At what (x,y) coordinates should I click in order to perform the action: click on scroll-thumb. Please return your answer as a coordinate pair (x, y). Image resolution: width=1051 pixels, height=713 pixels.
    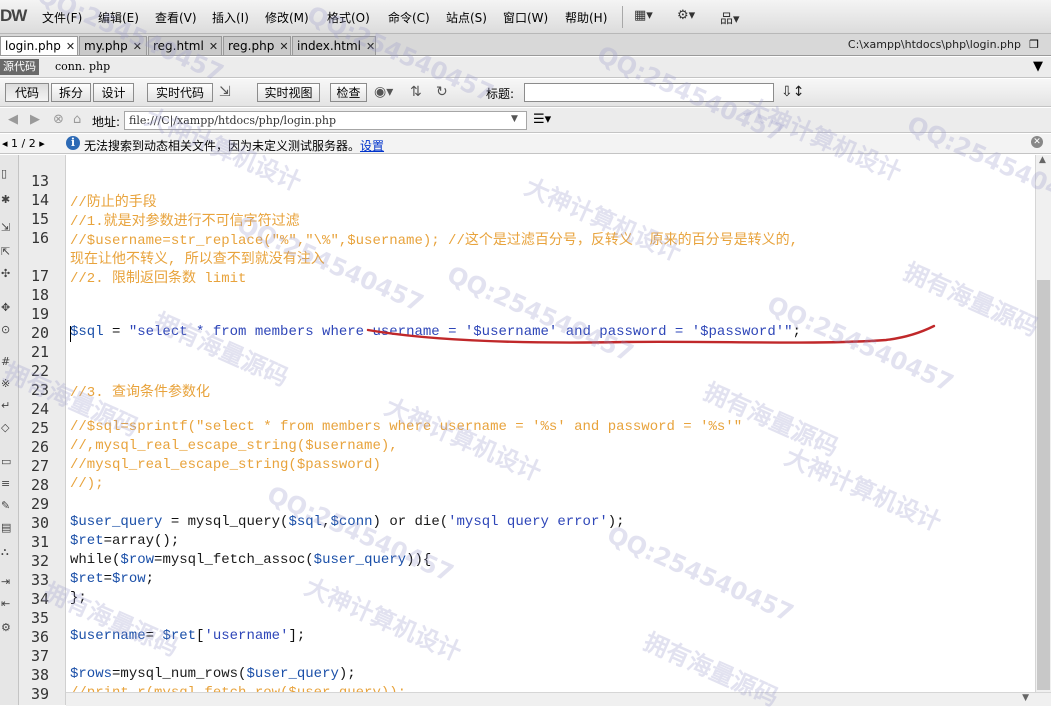
    Looking at the image, I should click on (1043, 485).